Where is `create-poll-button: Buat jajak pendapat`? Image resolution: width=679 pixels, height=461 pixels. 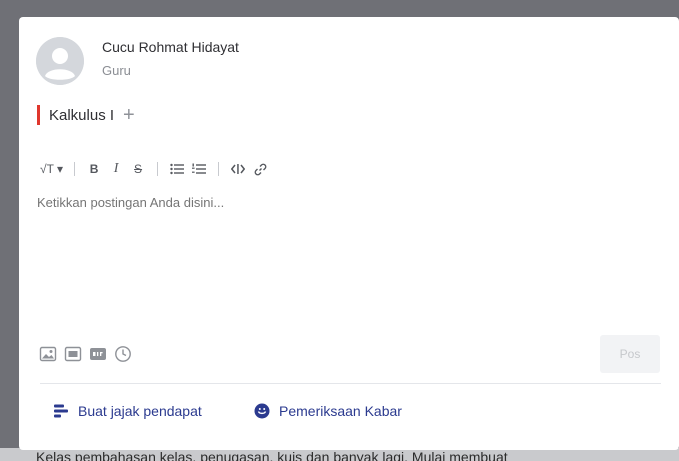
create-poll-button: Buat jajak pendapat is located at coordinates (127, 411).